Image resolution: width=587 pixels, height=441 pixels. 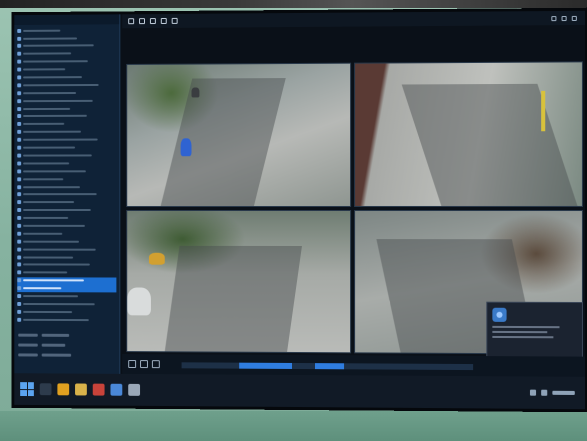 What do you see at coordinates (544, 392) in the screenshot?
I see `volume-icon` at bounding box center [544, 392].